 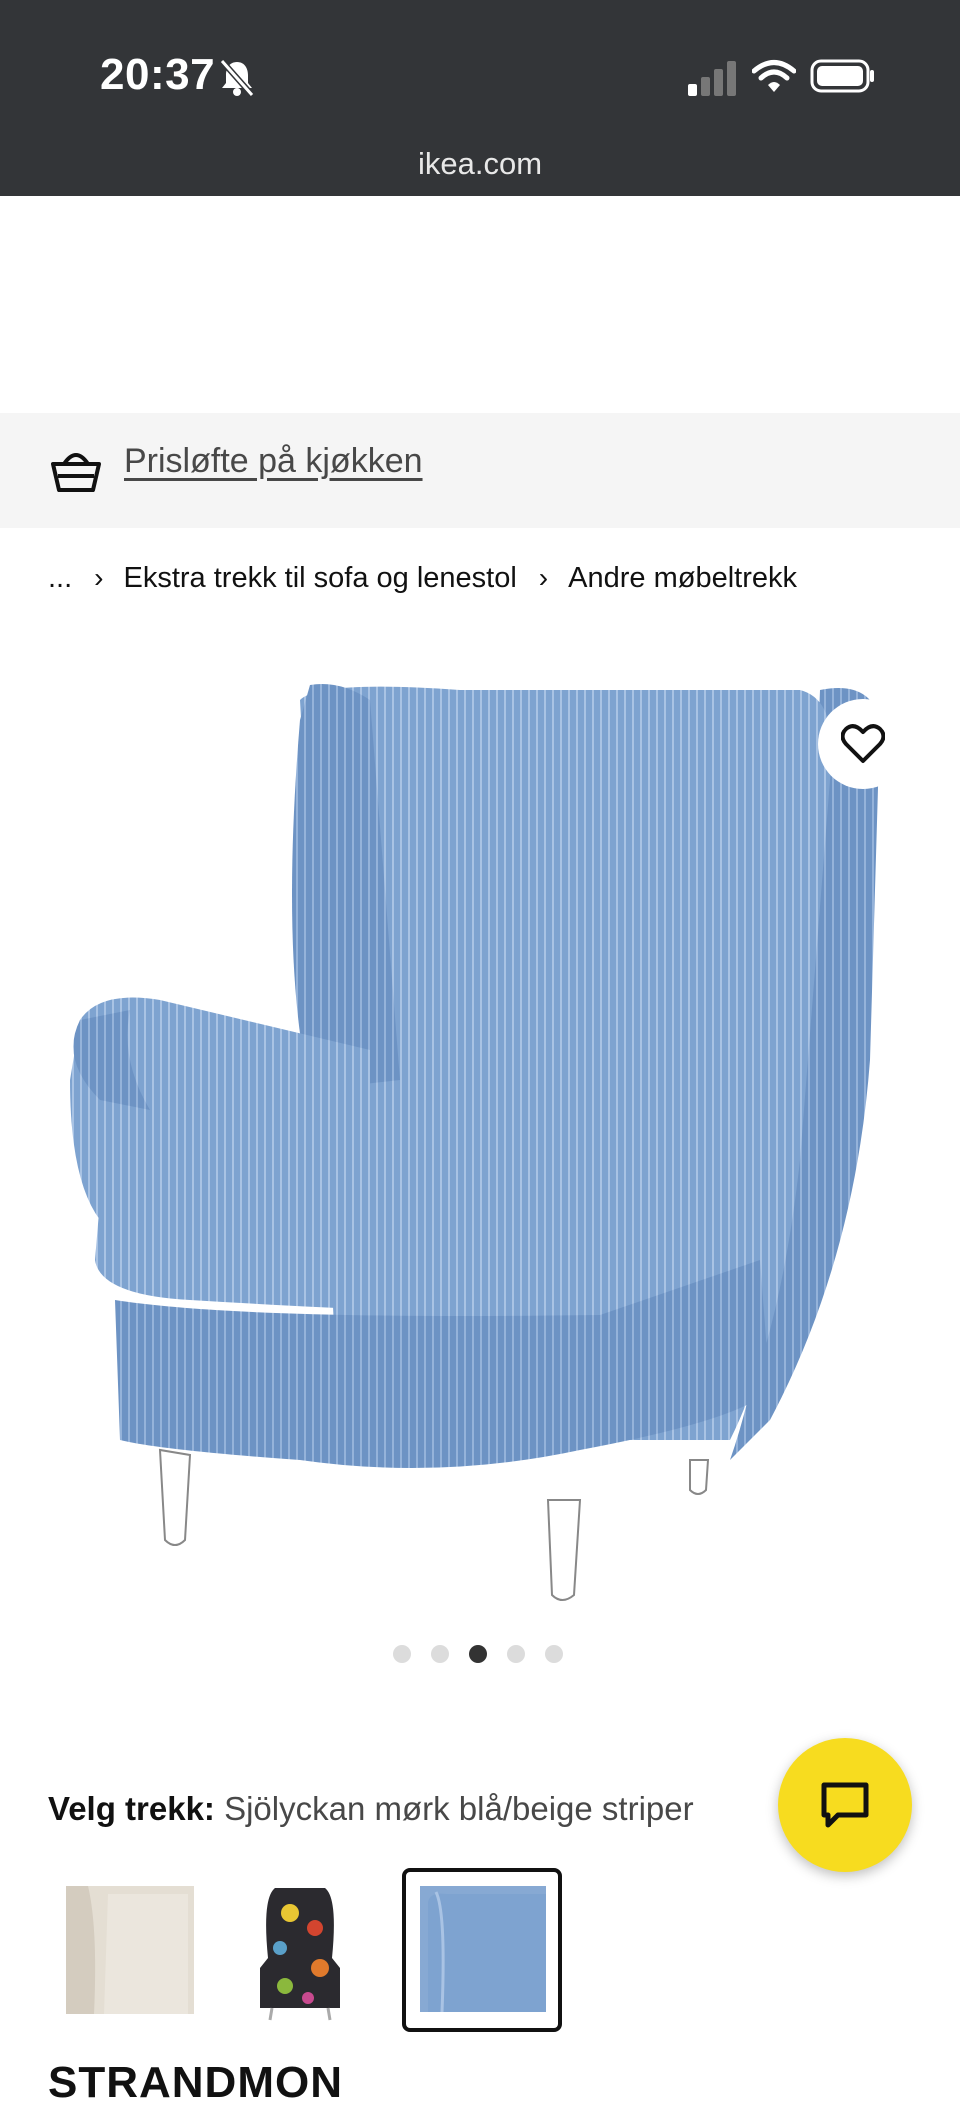 I want to click on carousel-dot-active, so click(x=478, y=1654).